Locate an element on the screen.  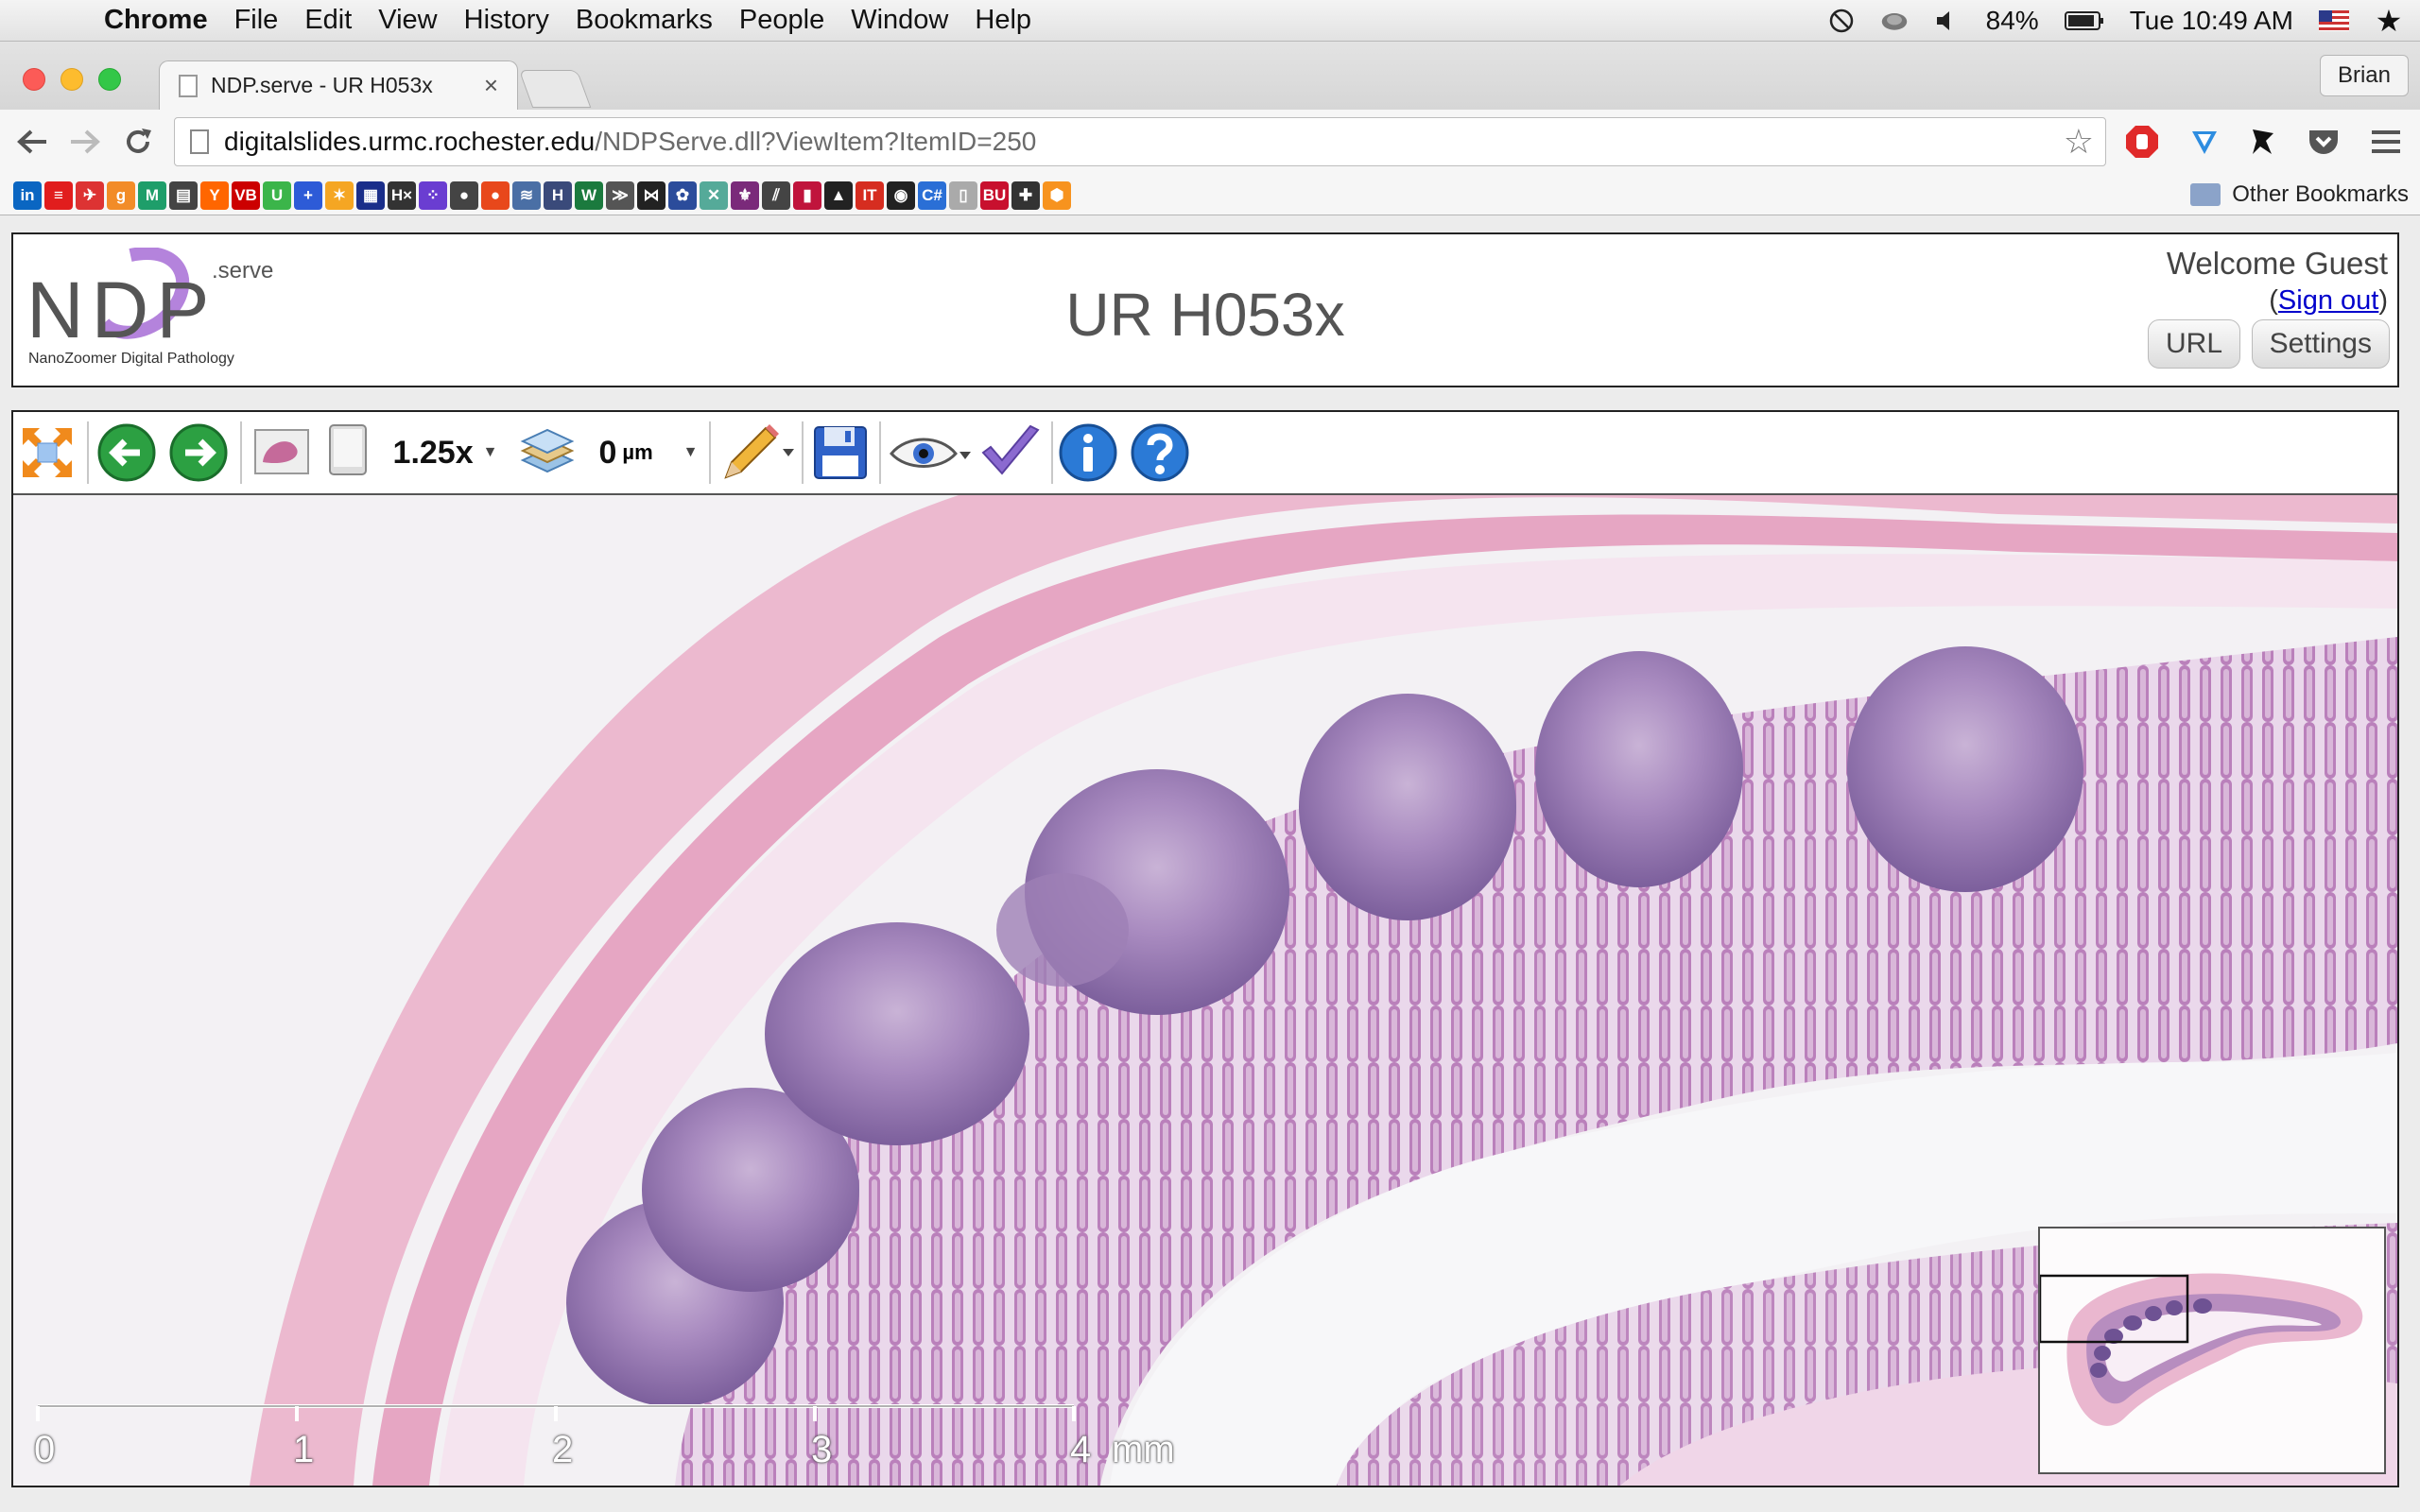
slide-overview-icon is located at coordinates (283, 452).